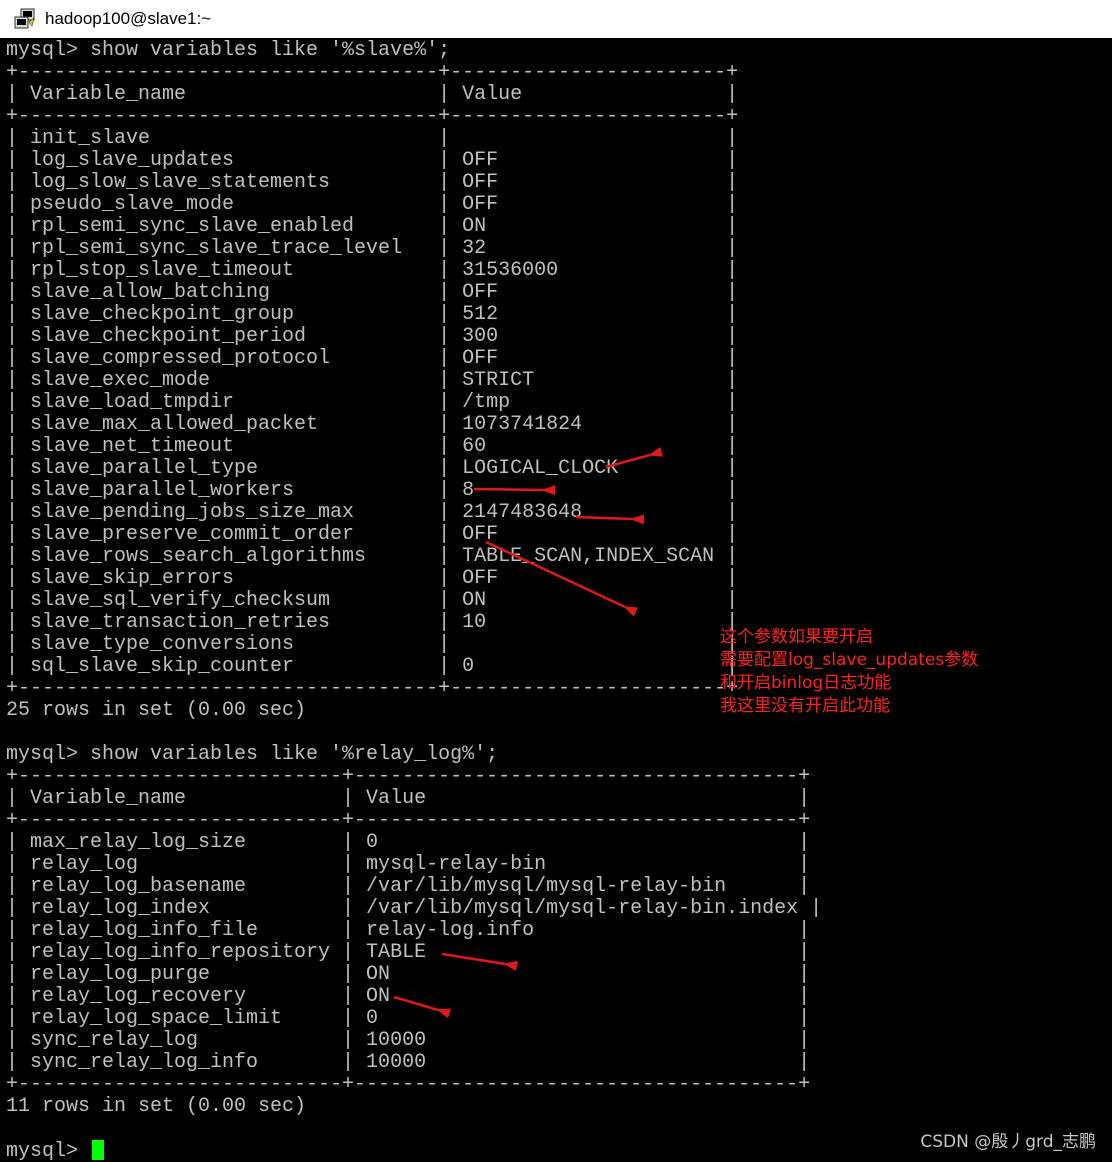  Describe the element at coordinates (805, 706) in the screenshot. I see `annotation-line: 我这里没有开启此功能` at that location.